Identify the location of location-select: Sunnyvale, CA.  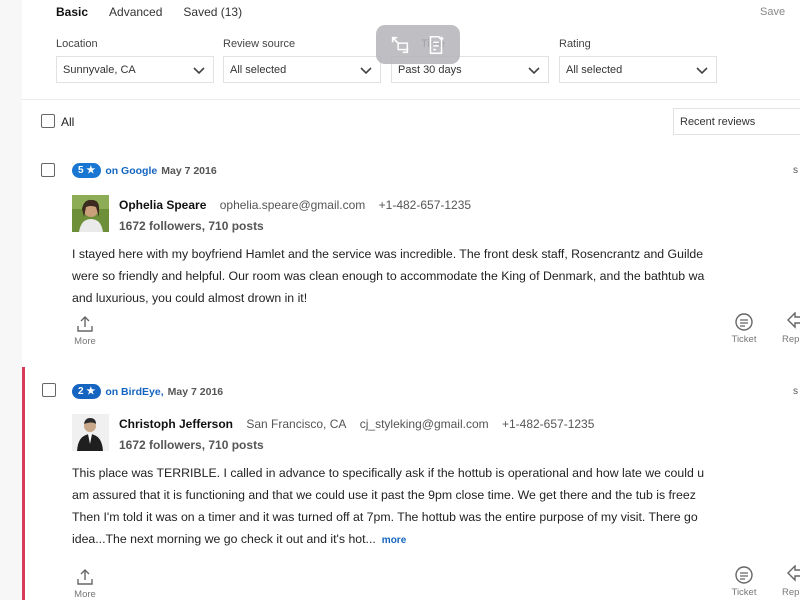
(135, 69).